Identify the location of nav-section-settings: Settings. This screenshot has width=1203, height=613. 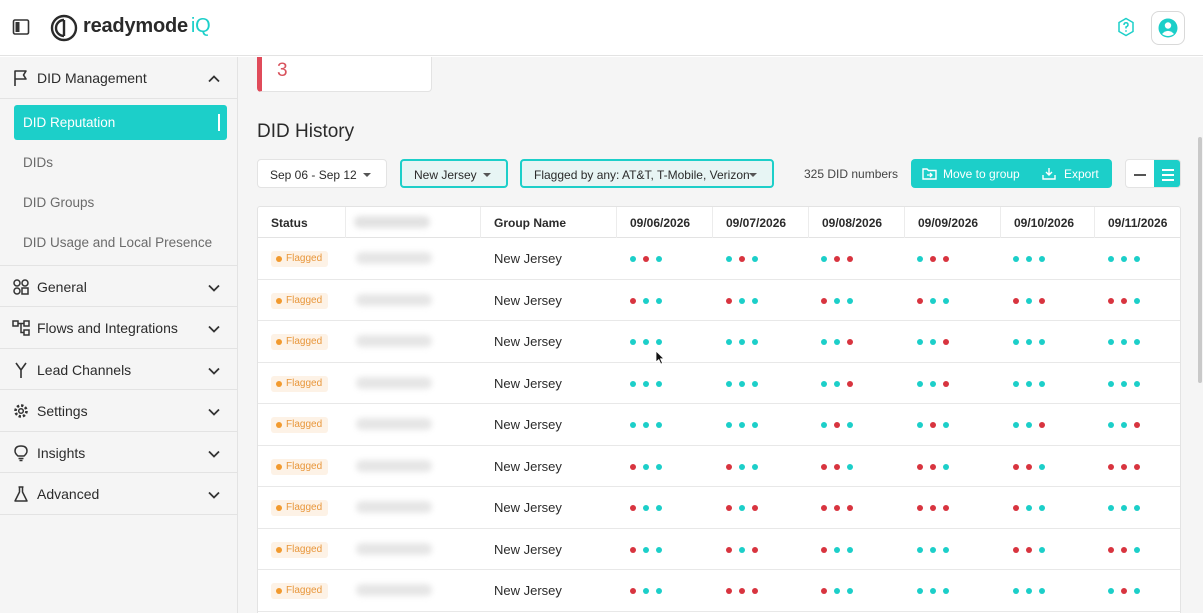
(118, 411).